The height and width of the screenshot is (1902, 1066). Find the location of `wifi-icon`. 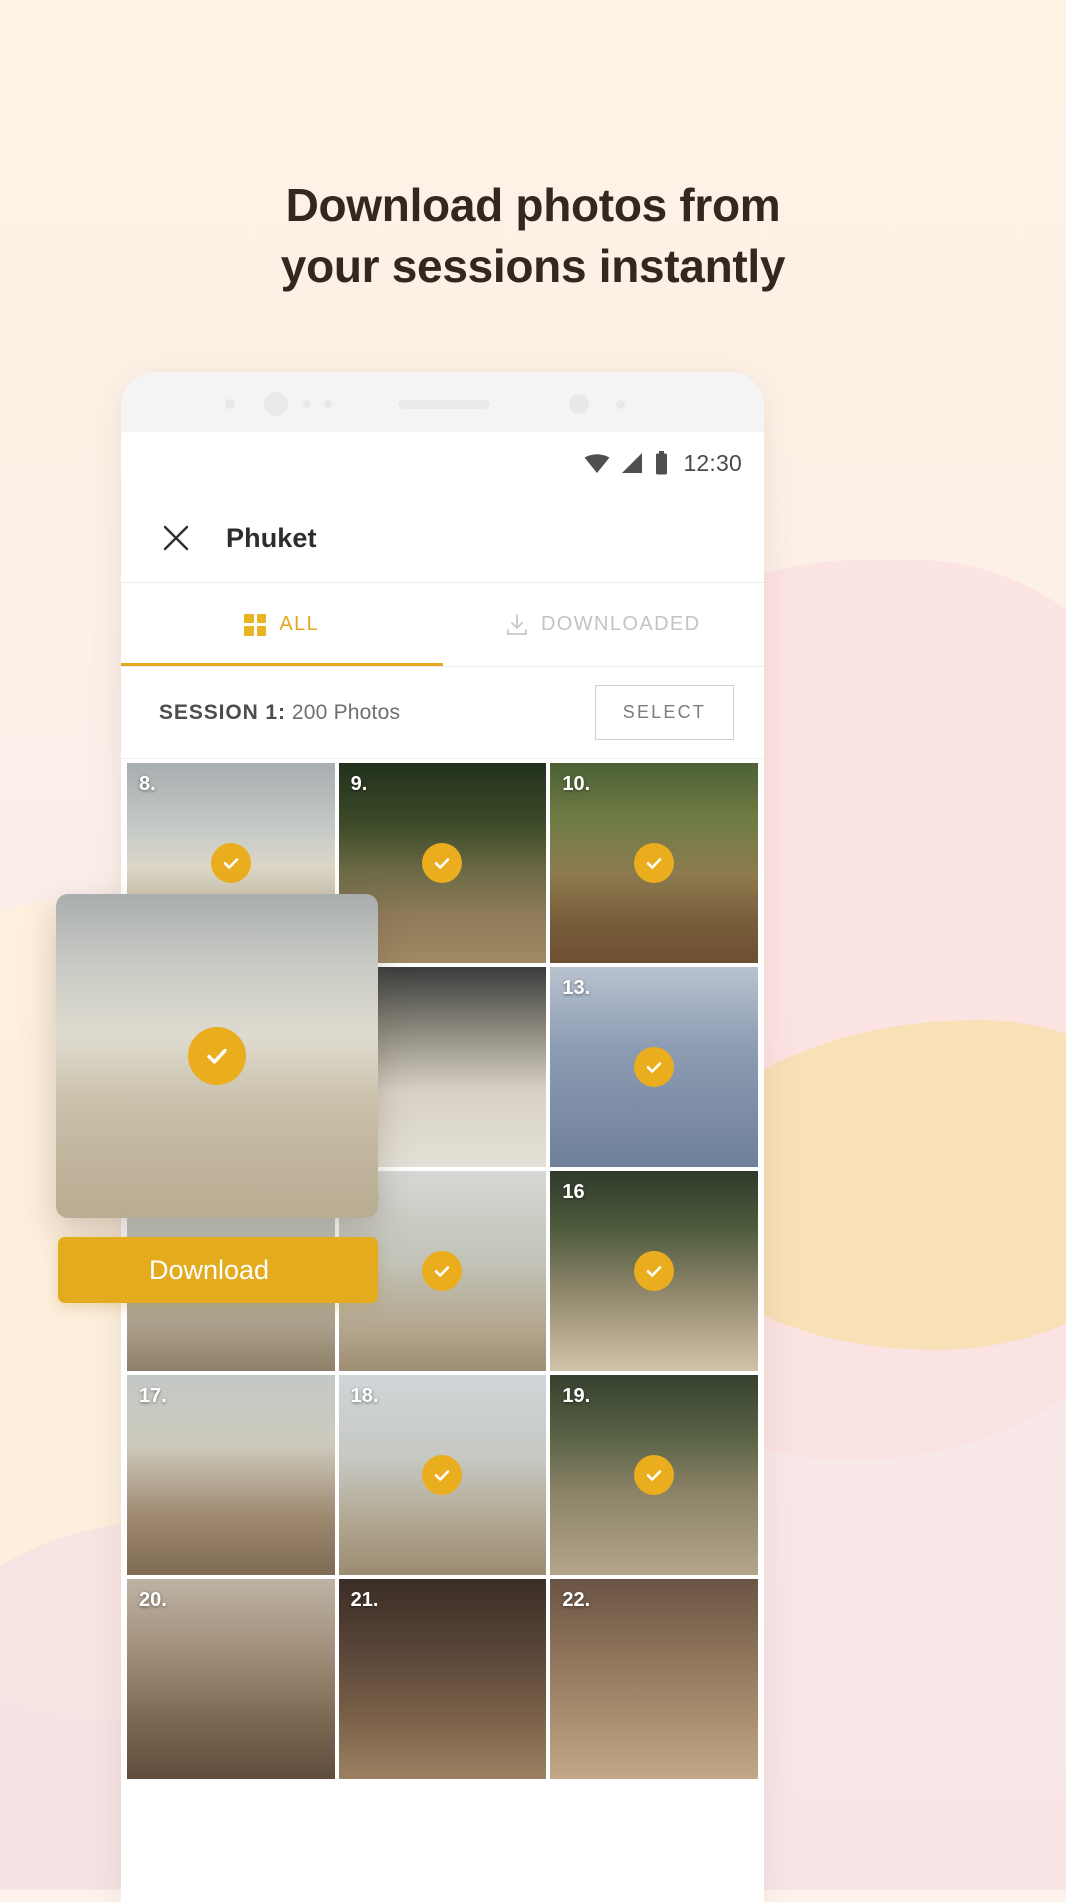

wifi-icon is located at coordinates (597, 463).